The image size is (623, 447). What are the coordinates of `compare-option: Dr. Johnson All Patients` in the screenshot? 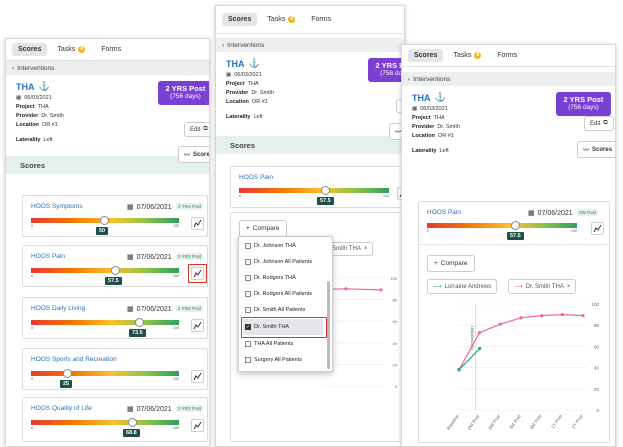 It's located at (278, 262).